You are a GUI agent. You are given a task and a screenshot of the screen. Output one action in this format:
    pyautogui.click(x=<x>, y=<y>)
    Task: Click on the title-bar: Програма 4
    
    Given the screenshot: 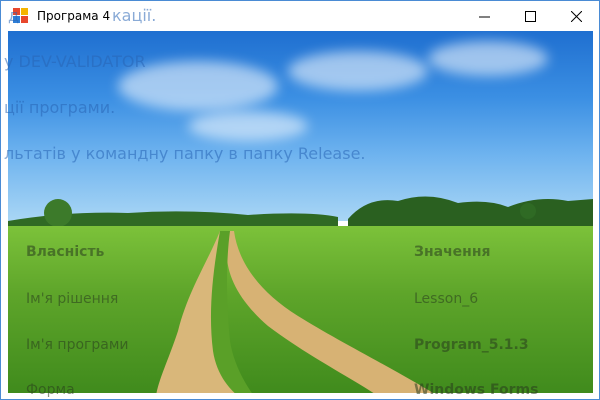 What is the action you would take?
    pyautogui.click(x=300, y=16)
    